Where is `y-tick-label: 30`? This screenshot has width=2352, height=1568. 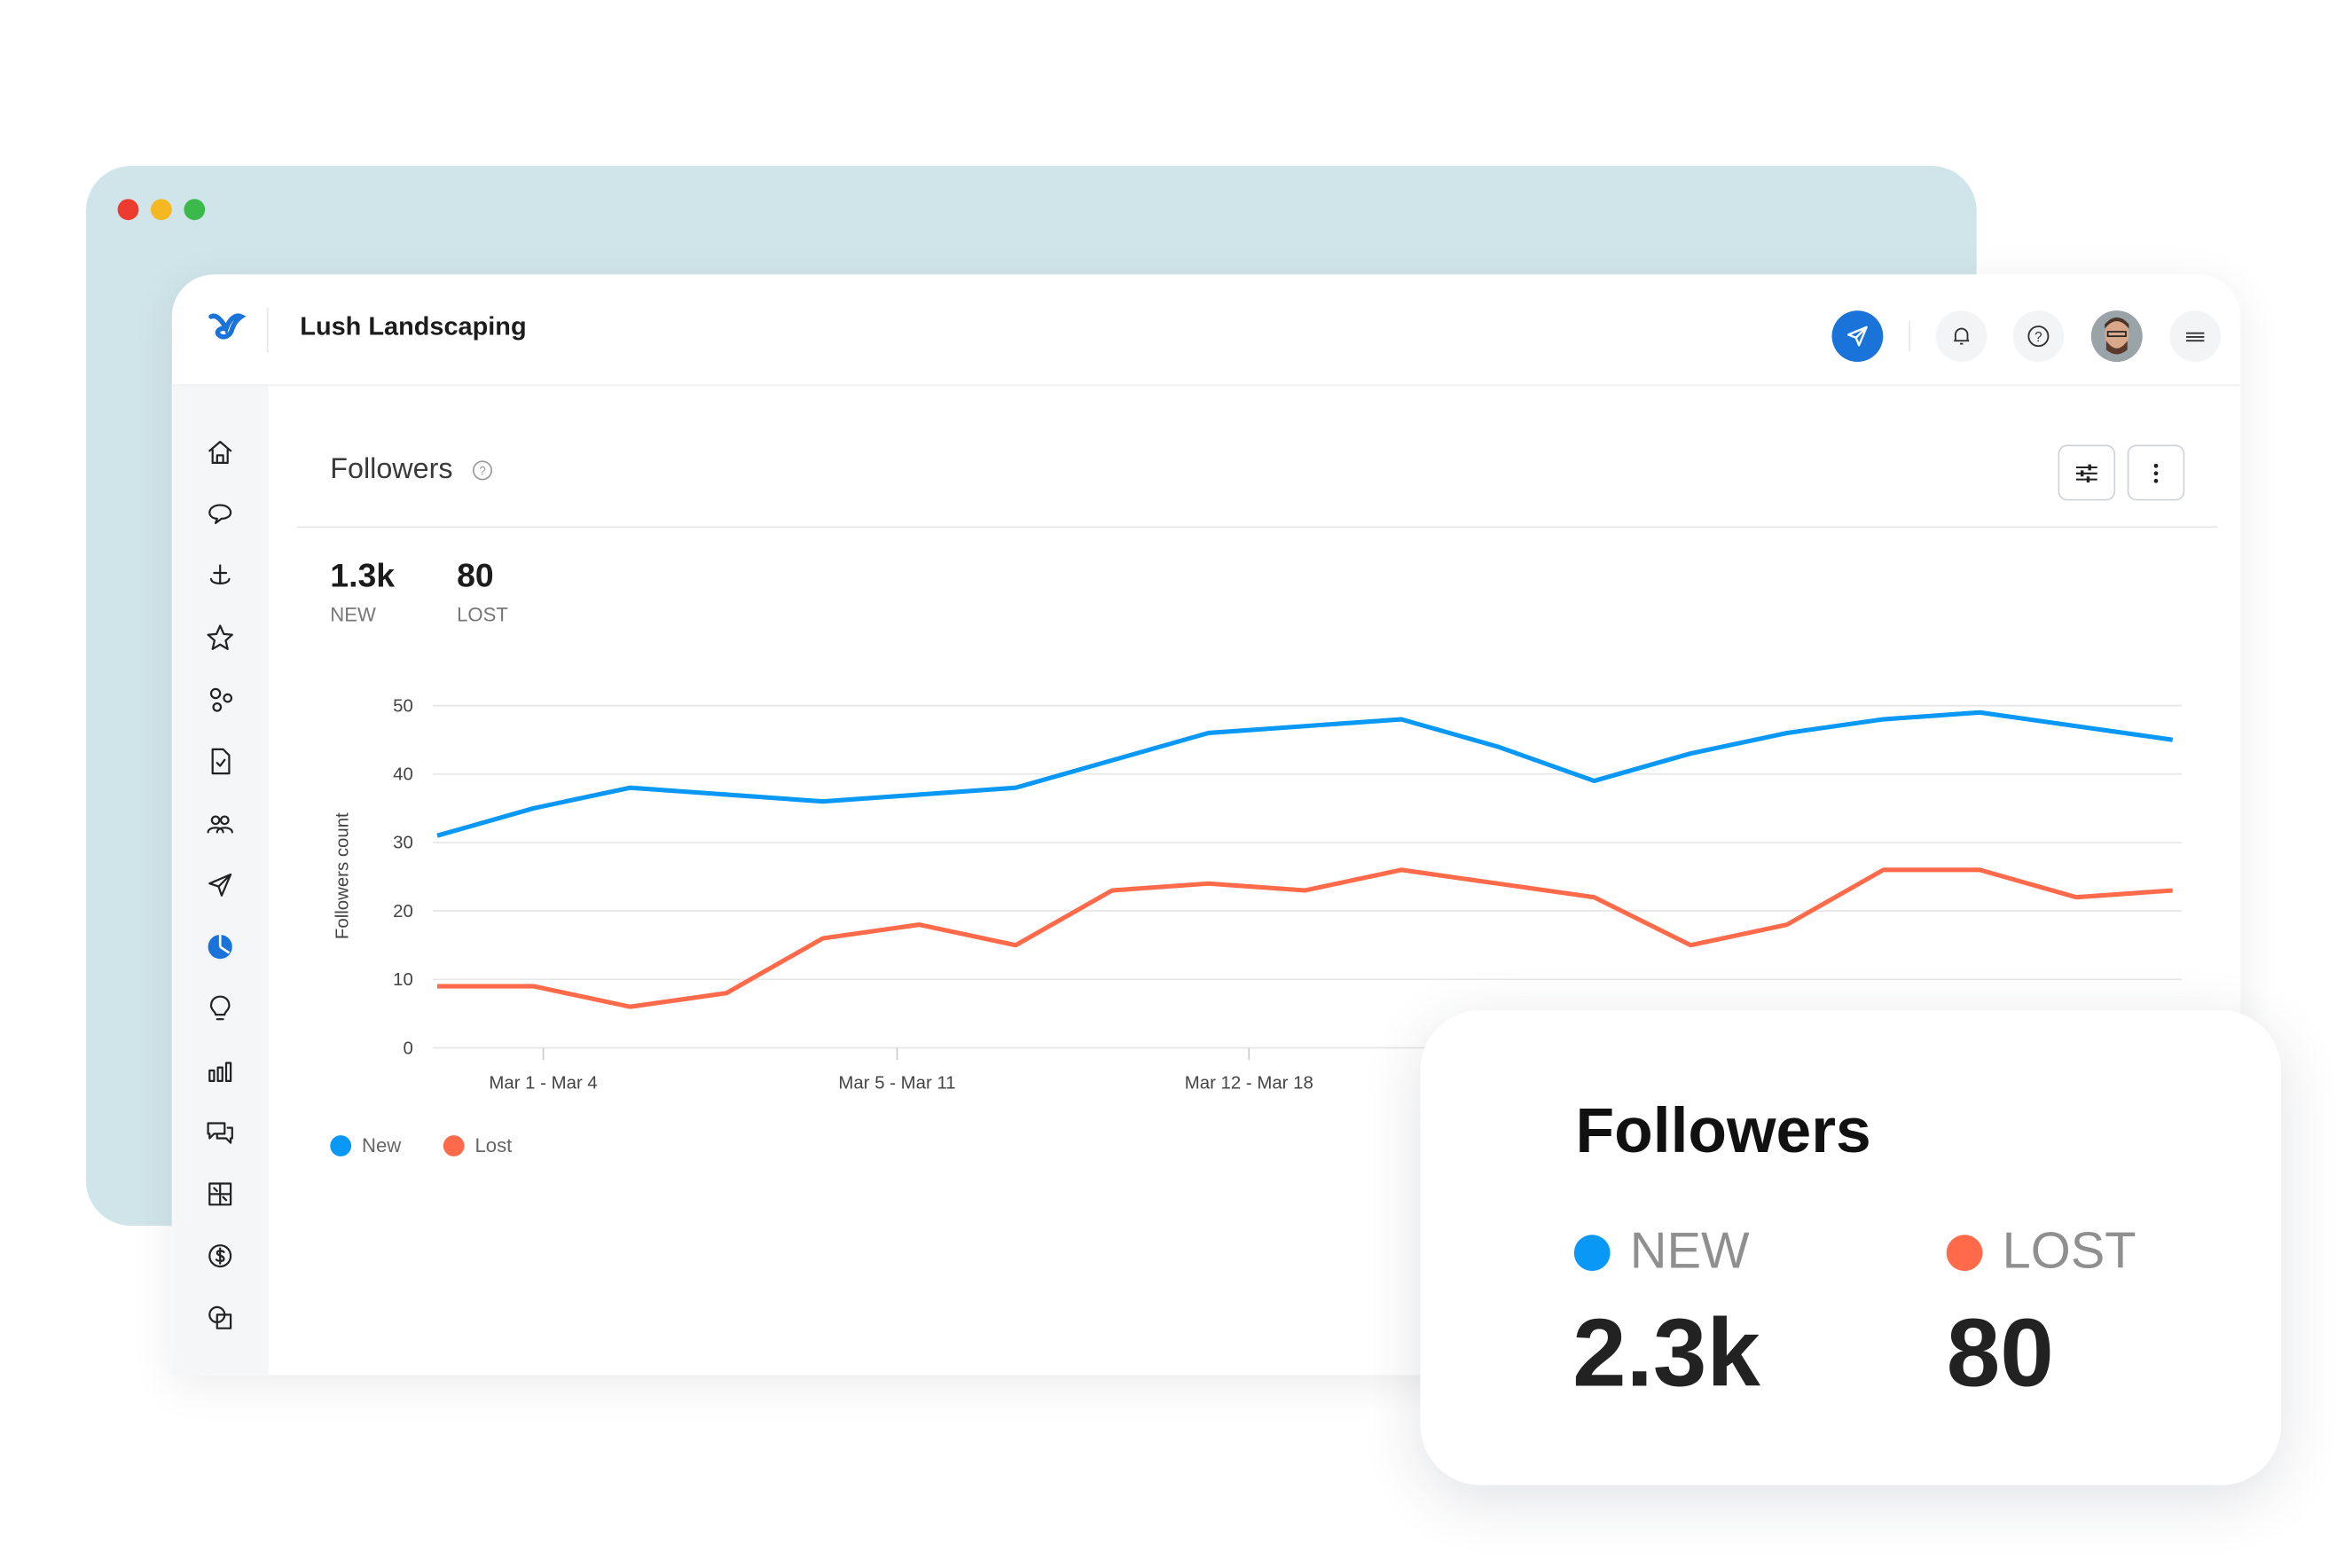
y-tick-label: 30 is located at coordinates (403, 843).